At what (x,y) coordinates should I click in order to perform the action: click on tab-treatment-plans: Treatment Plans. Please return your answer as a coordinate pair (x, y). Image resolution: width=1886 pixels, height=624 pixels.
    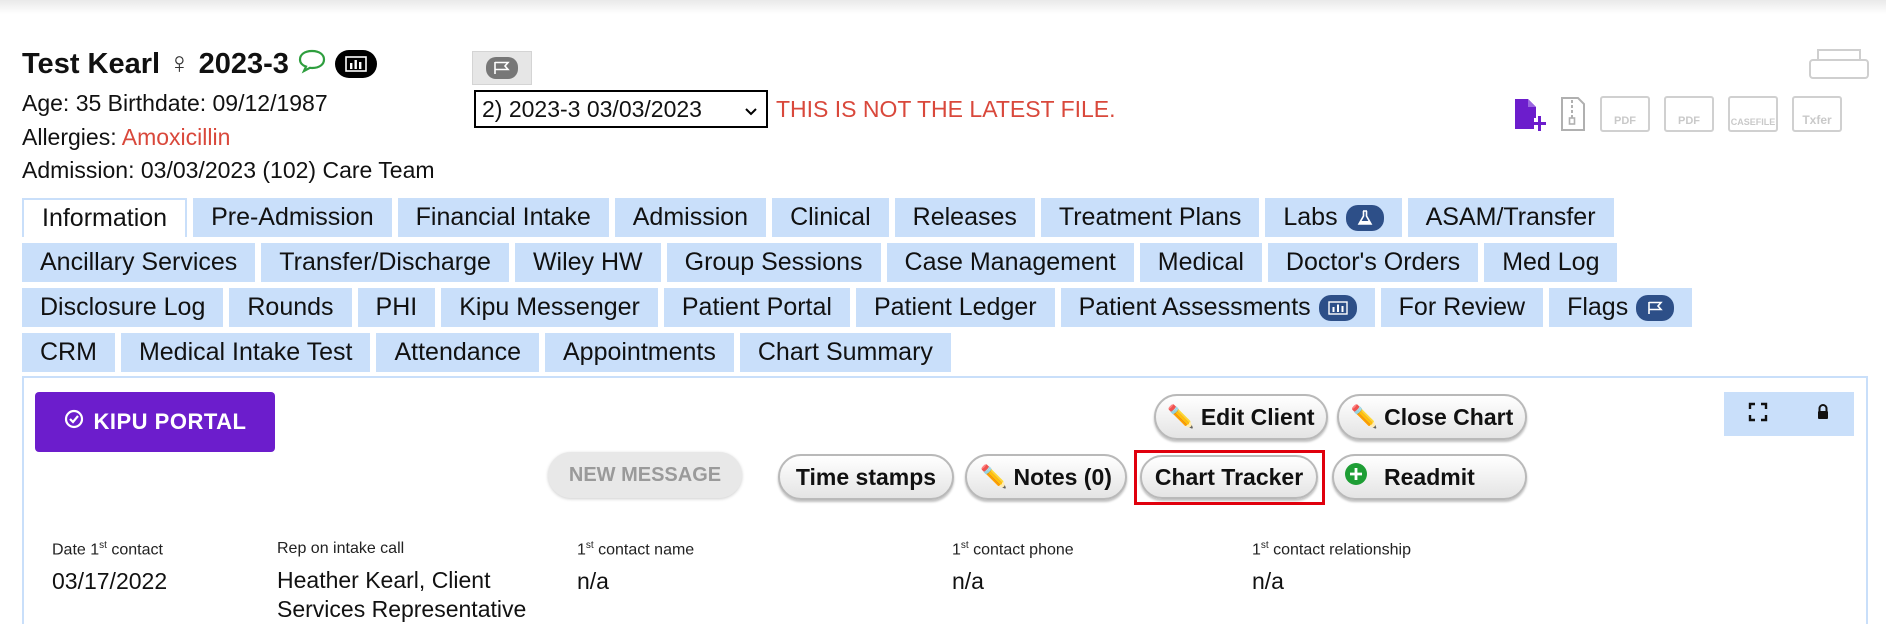
    Looking at the image, I should click on (1150, 217).